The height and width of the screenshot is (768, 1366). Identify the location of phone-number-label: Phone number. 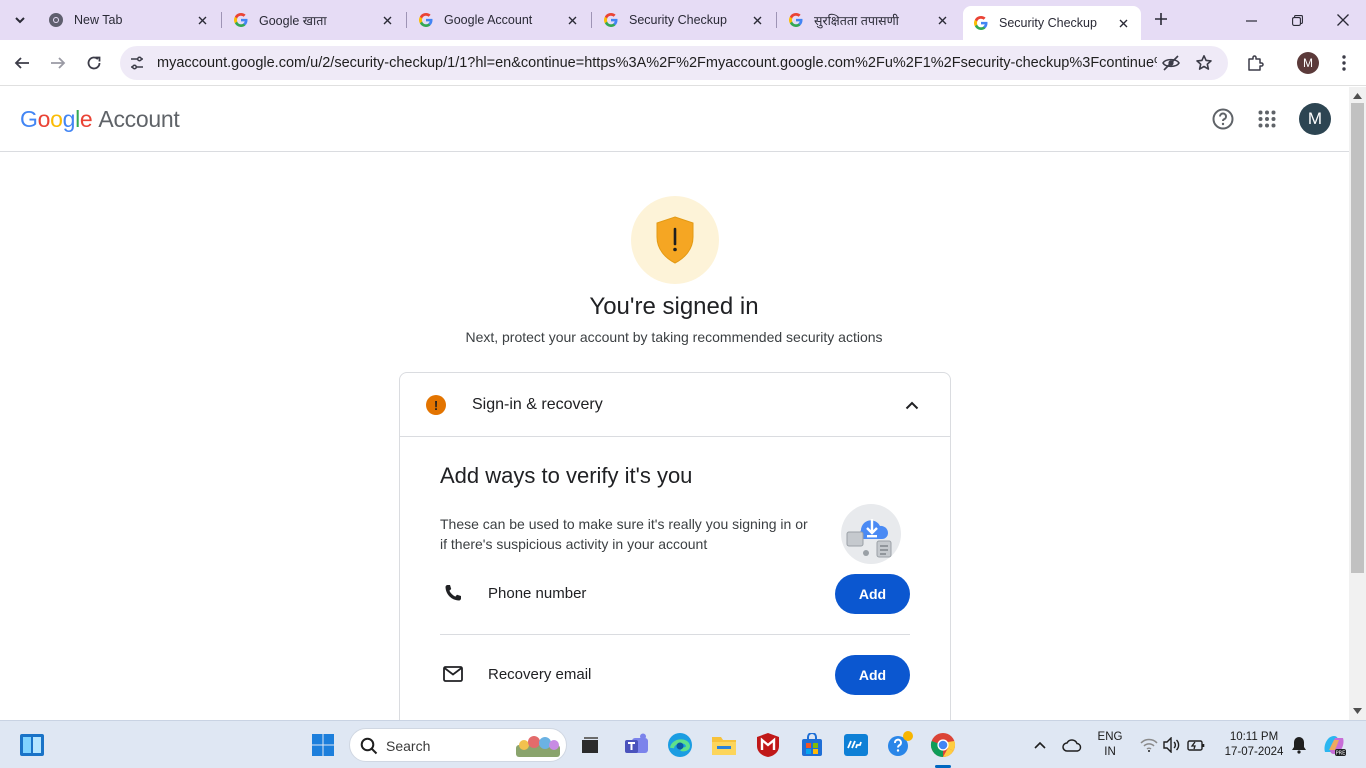
(537, 593).